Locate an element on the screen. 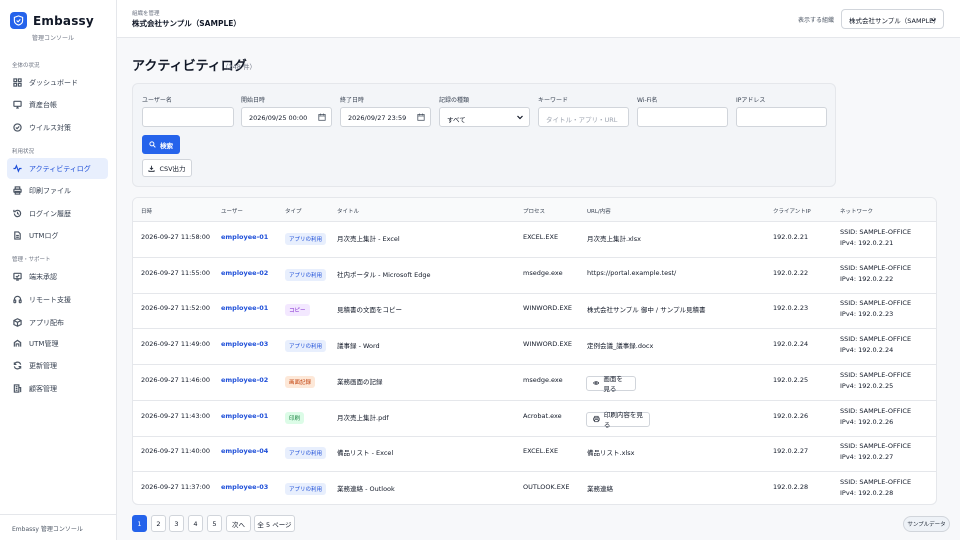 This screenshot has height=540, width=960. user-link: employee-04 is located at coordinates (244, 451).